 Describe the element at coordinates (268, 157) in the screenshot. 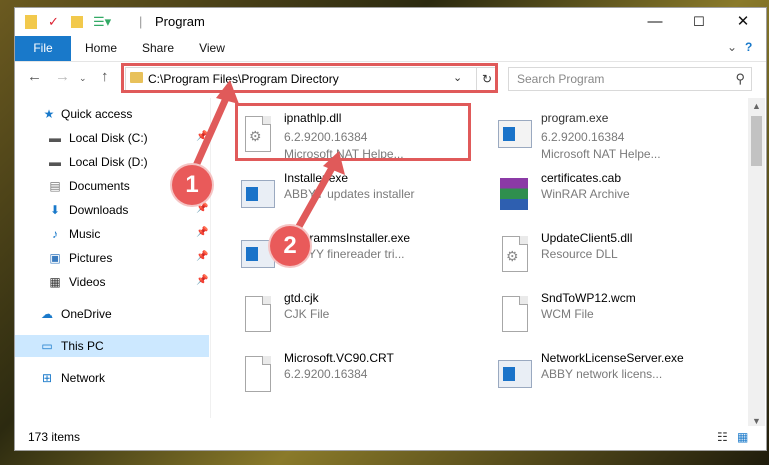

I see `annotation-arrows` at that location.